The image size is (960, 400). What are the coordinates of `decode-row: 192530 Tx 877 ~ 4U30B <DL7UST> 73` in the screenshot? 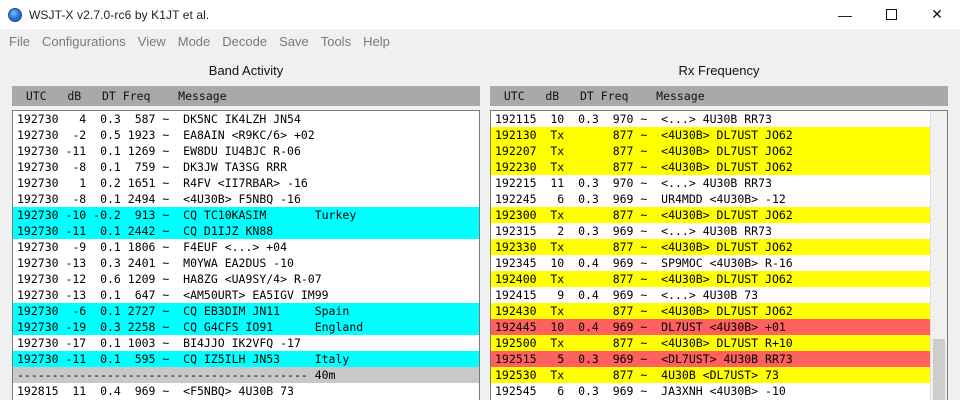 It's located at (719, 375).